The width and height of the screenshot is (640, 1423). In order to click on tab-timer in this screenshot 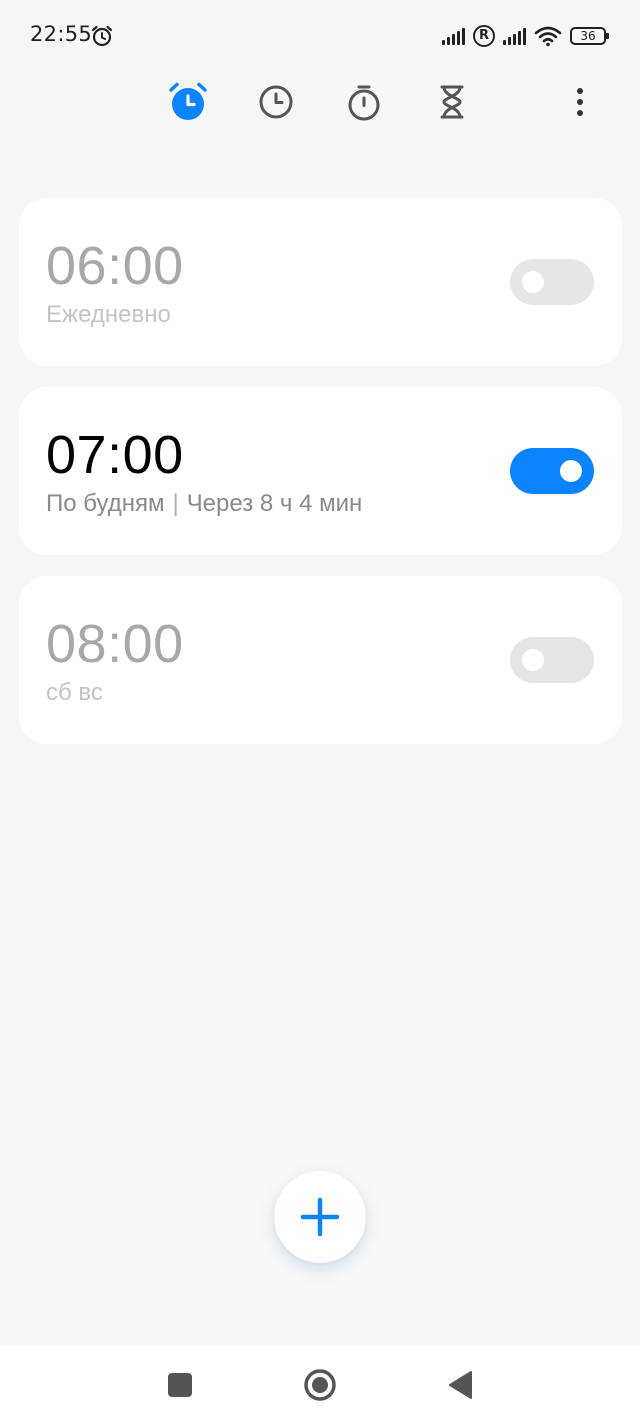, I will do `click(452, 102)`.